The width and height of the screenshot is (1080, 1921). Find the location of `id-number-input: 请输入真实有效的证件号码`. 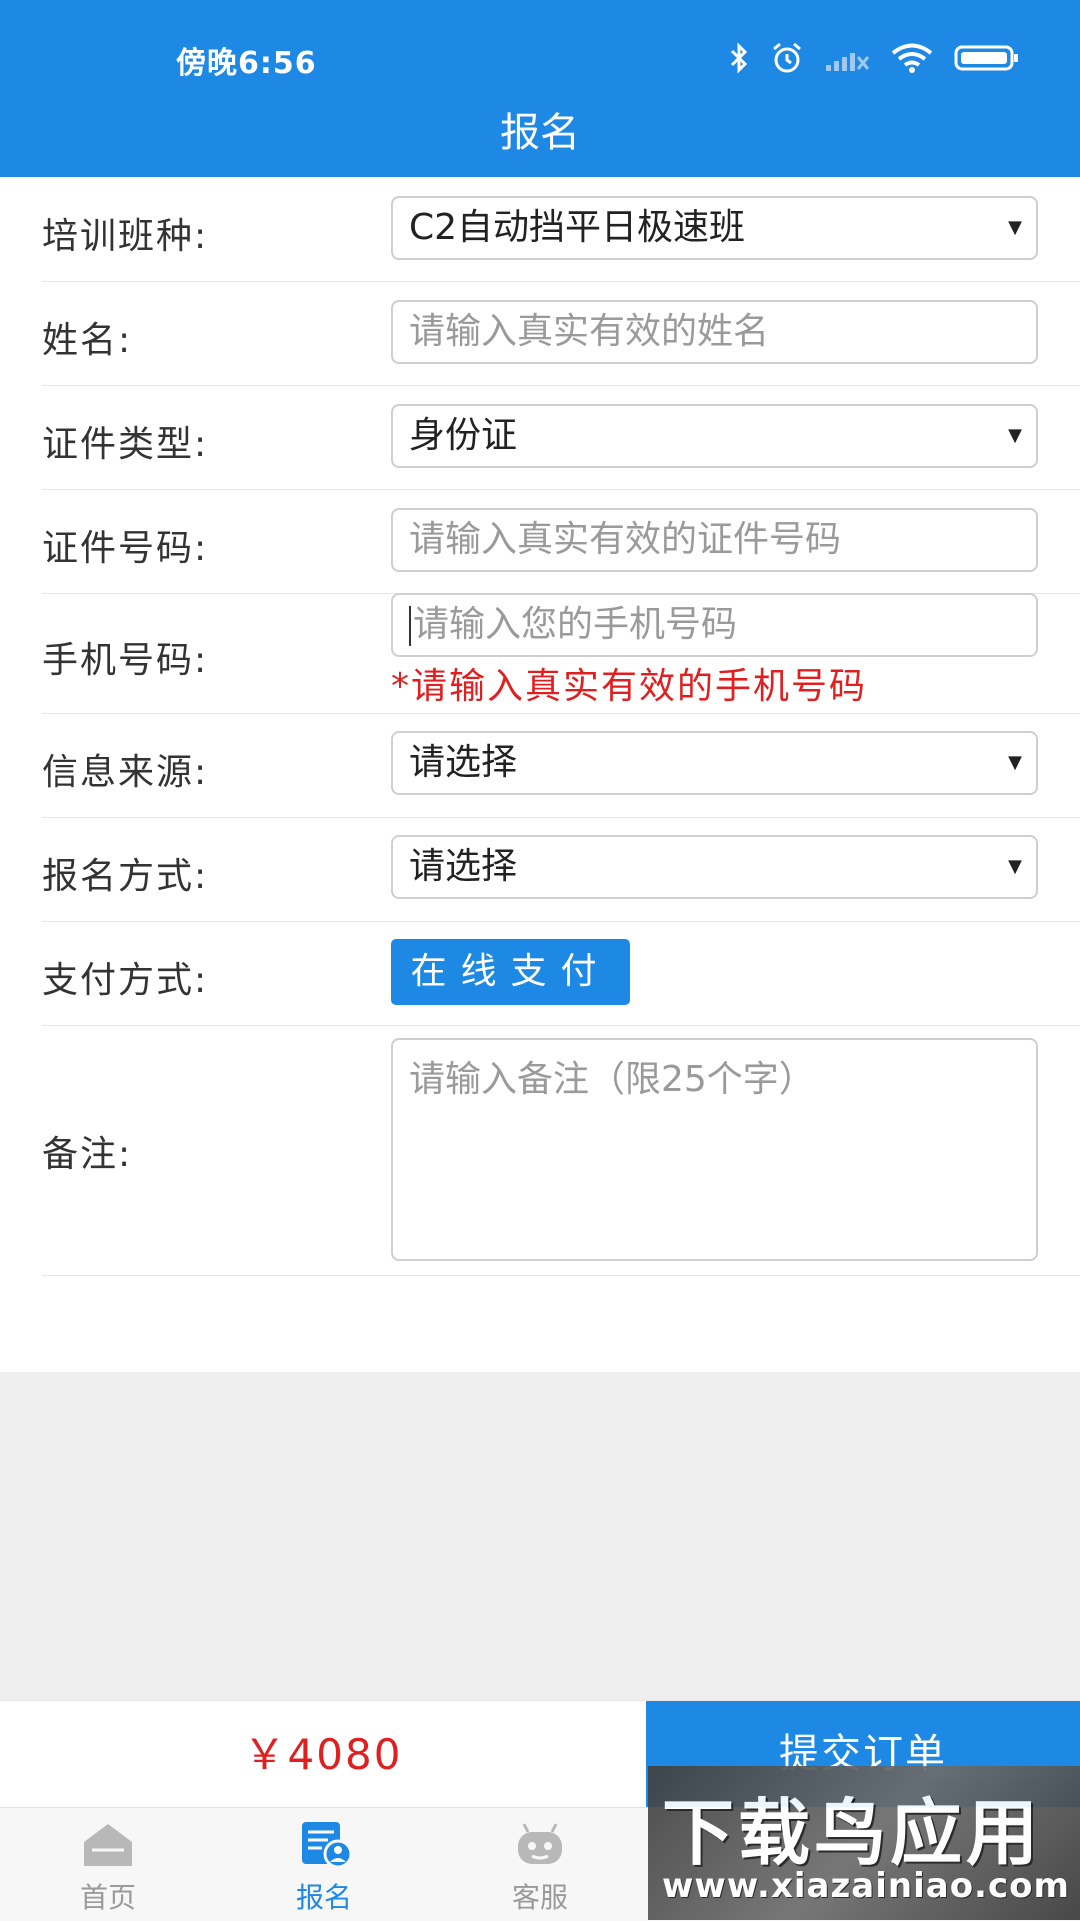

id-number-input: 请输入真实有效的证件号码 is located at coordinates (714, 540).